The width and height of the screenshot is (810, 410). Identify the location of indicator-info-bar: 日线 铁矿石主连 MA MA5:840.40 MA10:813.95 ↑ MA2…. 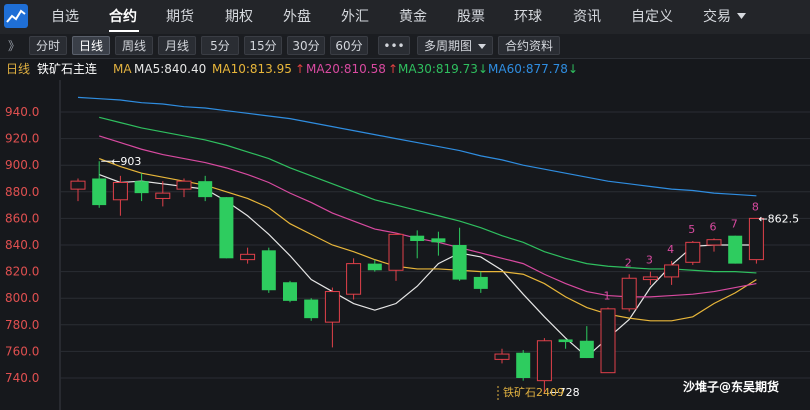
(405, 69).